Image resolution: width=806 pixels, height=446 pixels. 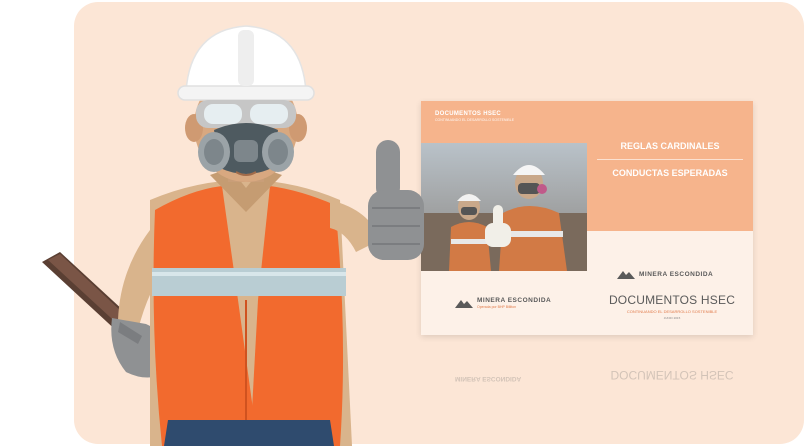 What do you see at coordinates (246, 63) in the screenshot?
I see `hard-hat-icon` at bounding box center [246, 63].